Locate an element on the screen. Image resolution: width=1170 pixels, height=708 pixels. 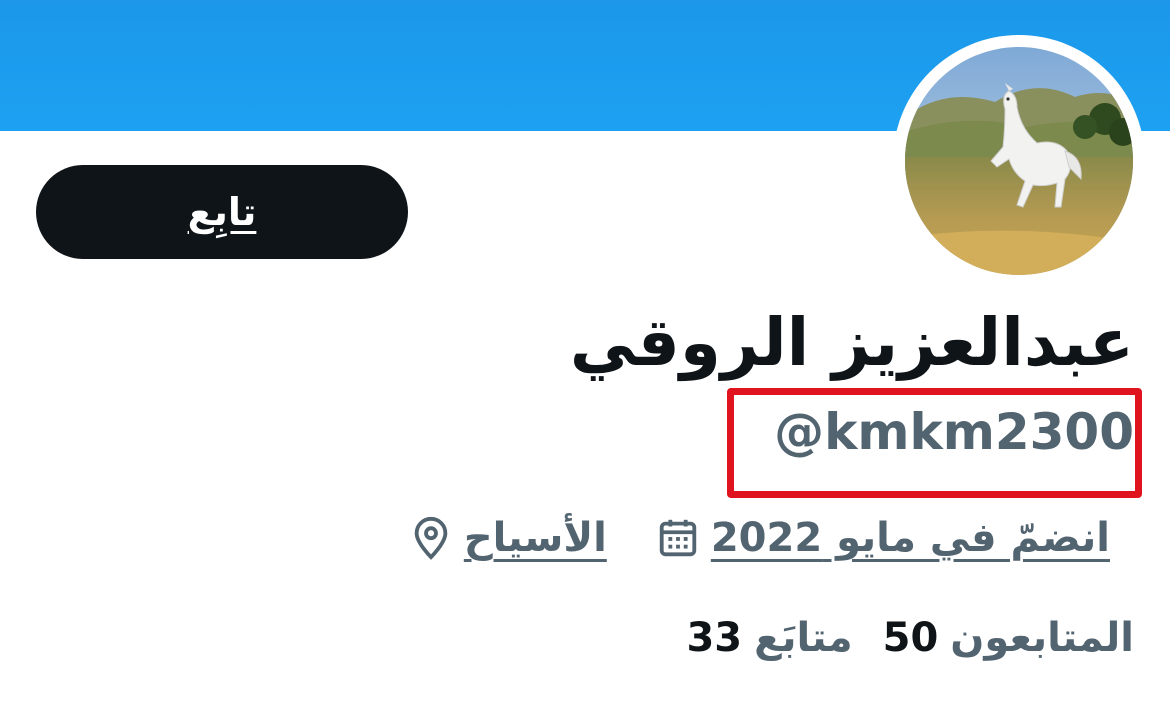
calendar-icon is located at coordinates (678, 538).